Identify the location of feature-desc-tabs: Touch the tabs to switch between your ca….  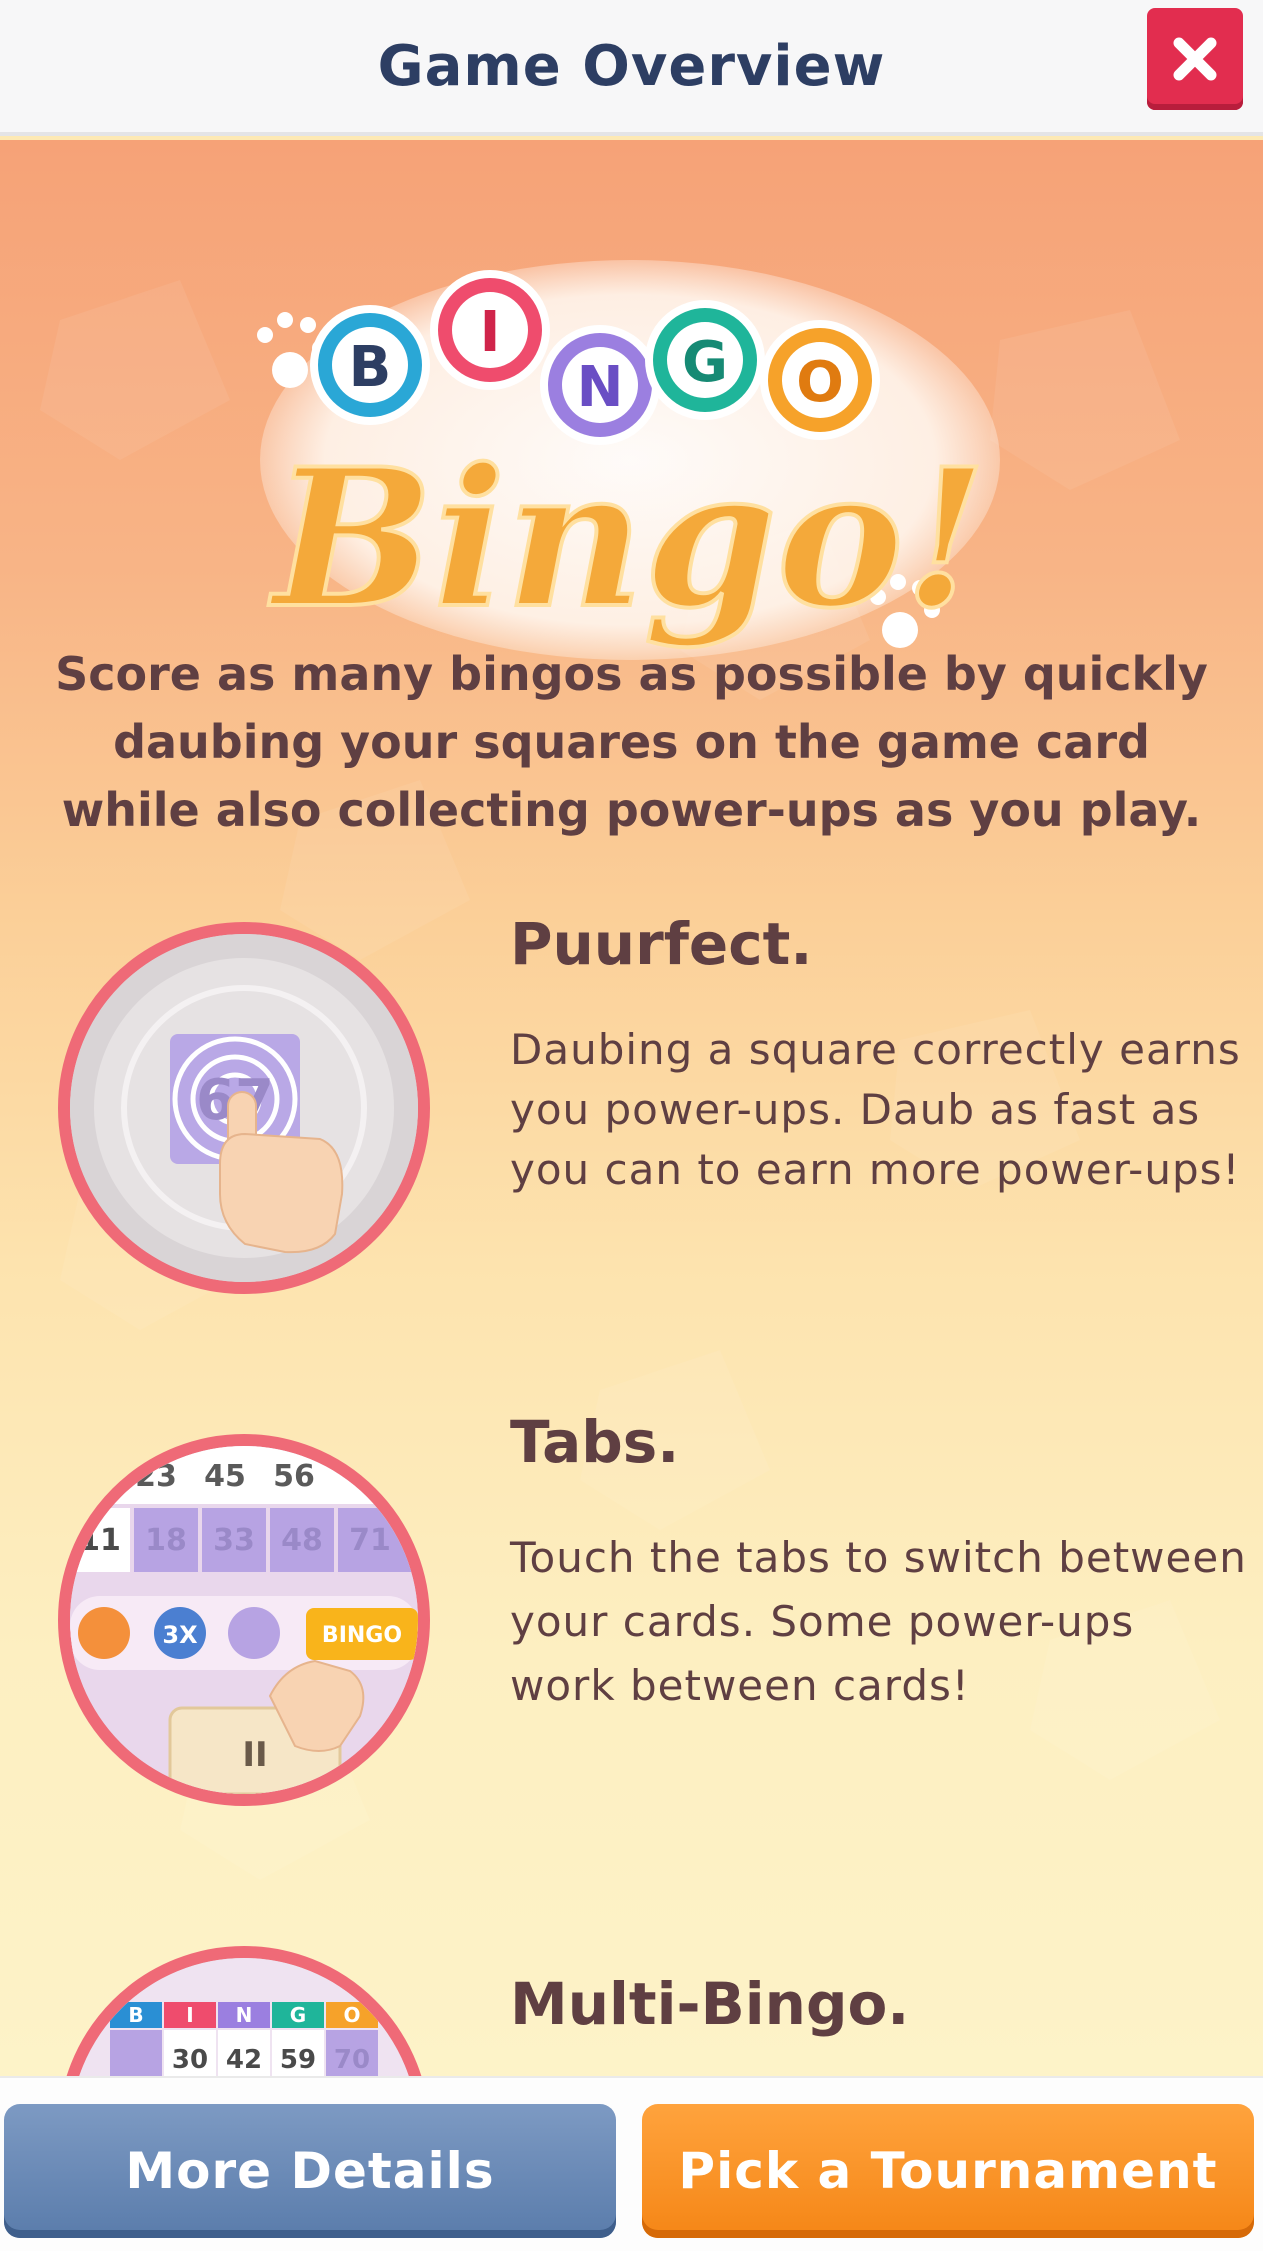
(878, 1621).